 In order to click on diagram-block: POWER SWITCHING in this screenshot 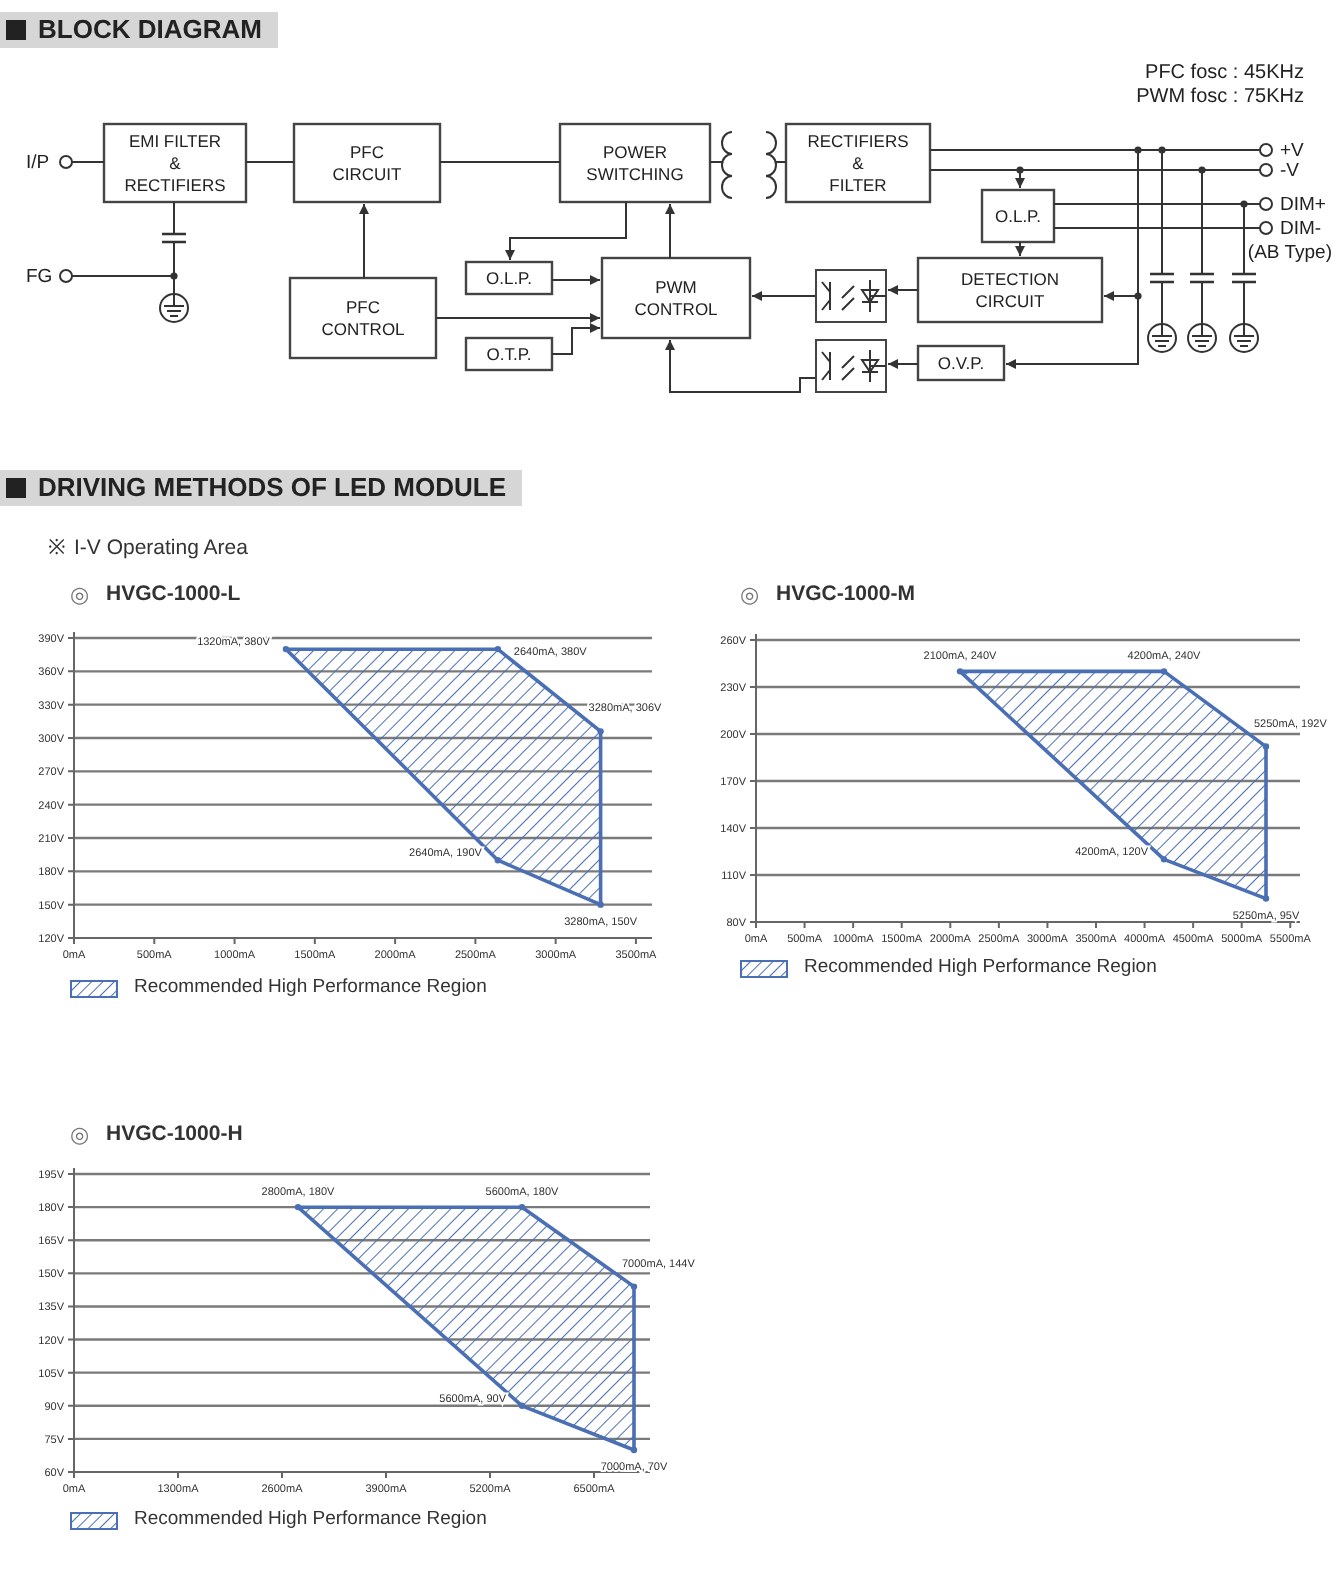, I will do `click(635, 163)`.